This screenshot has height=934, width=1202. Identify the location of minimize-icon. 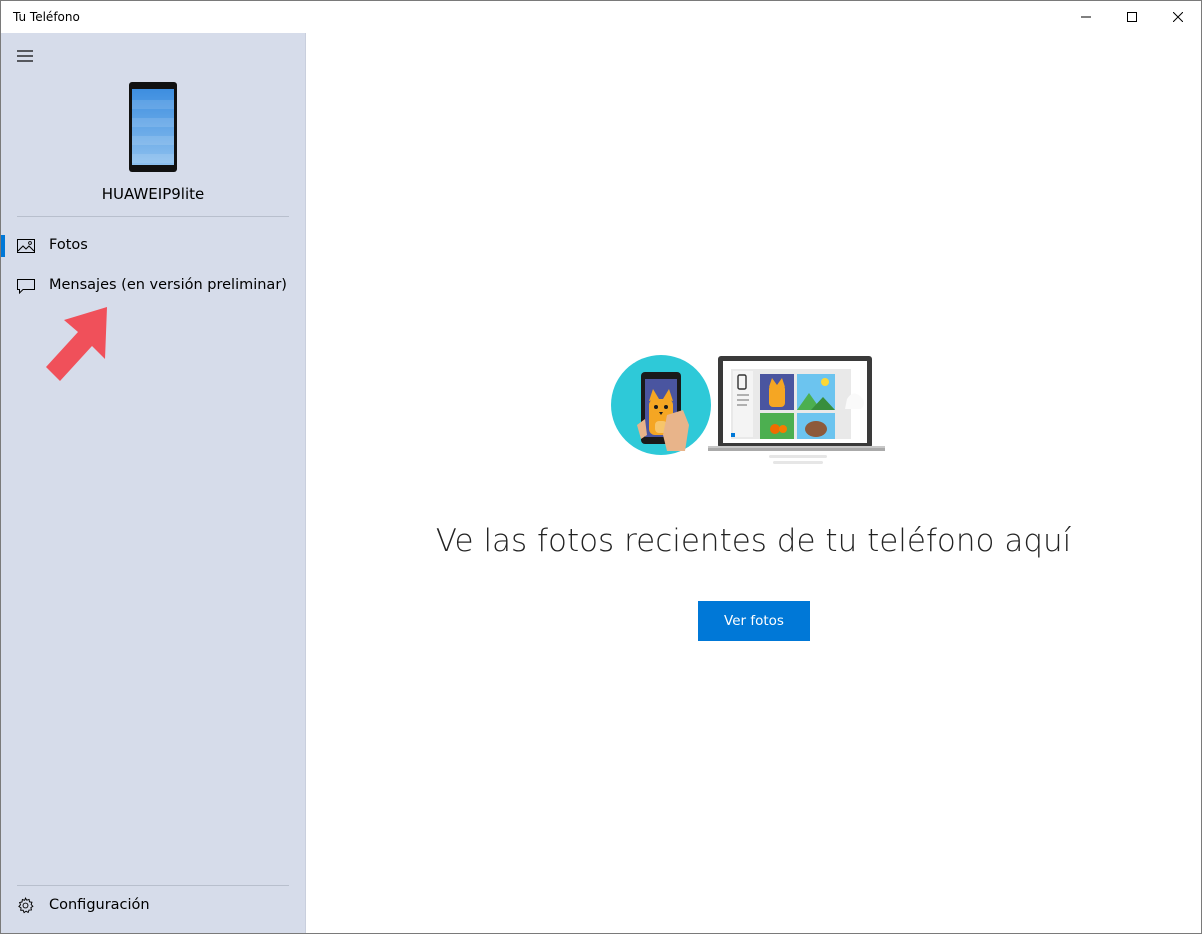
(1086, 17).